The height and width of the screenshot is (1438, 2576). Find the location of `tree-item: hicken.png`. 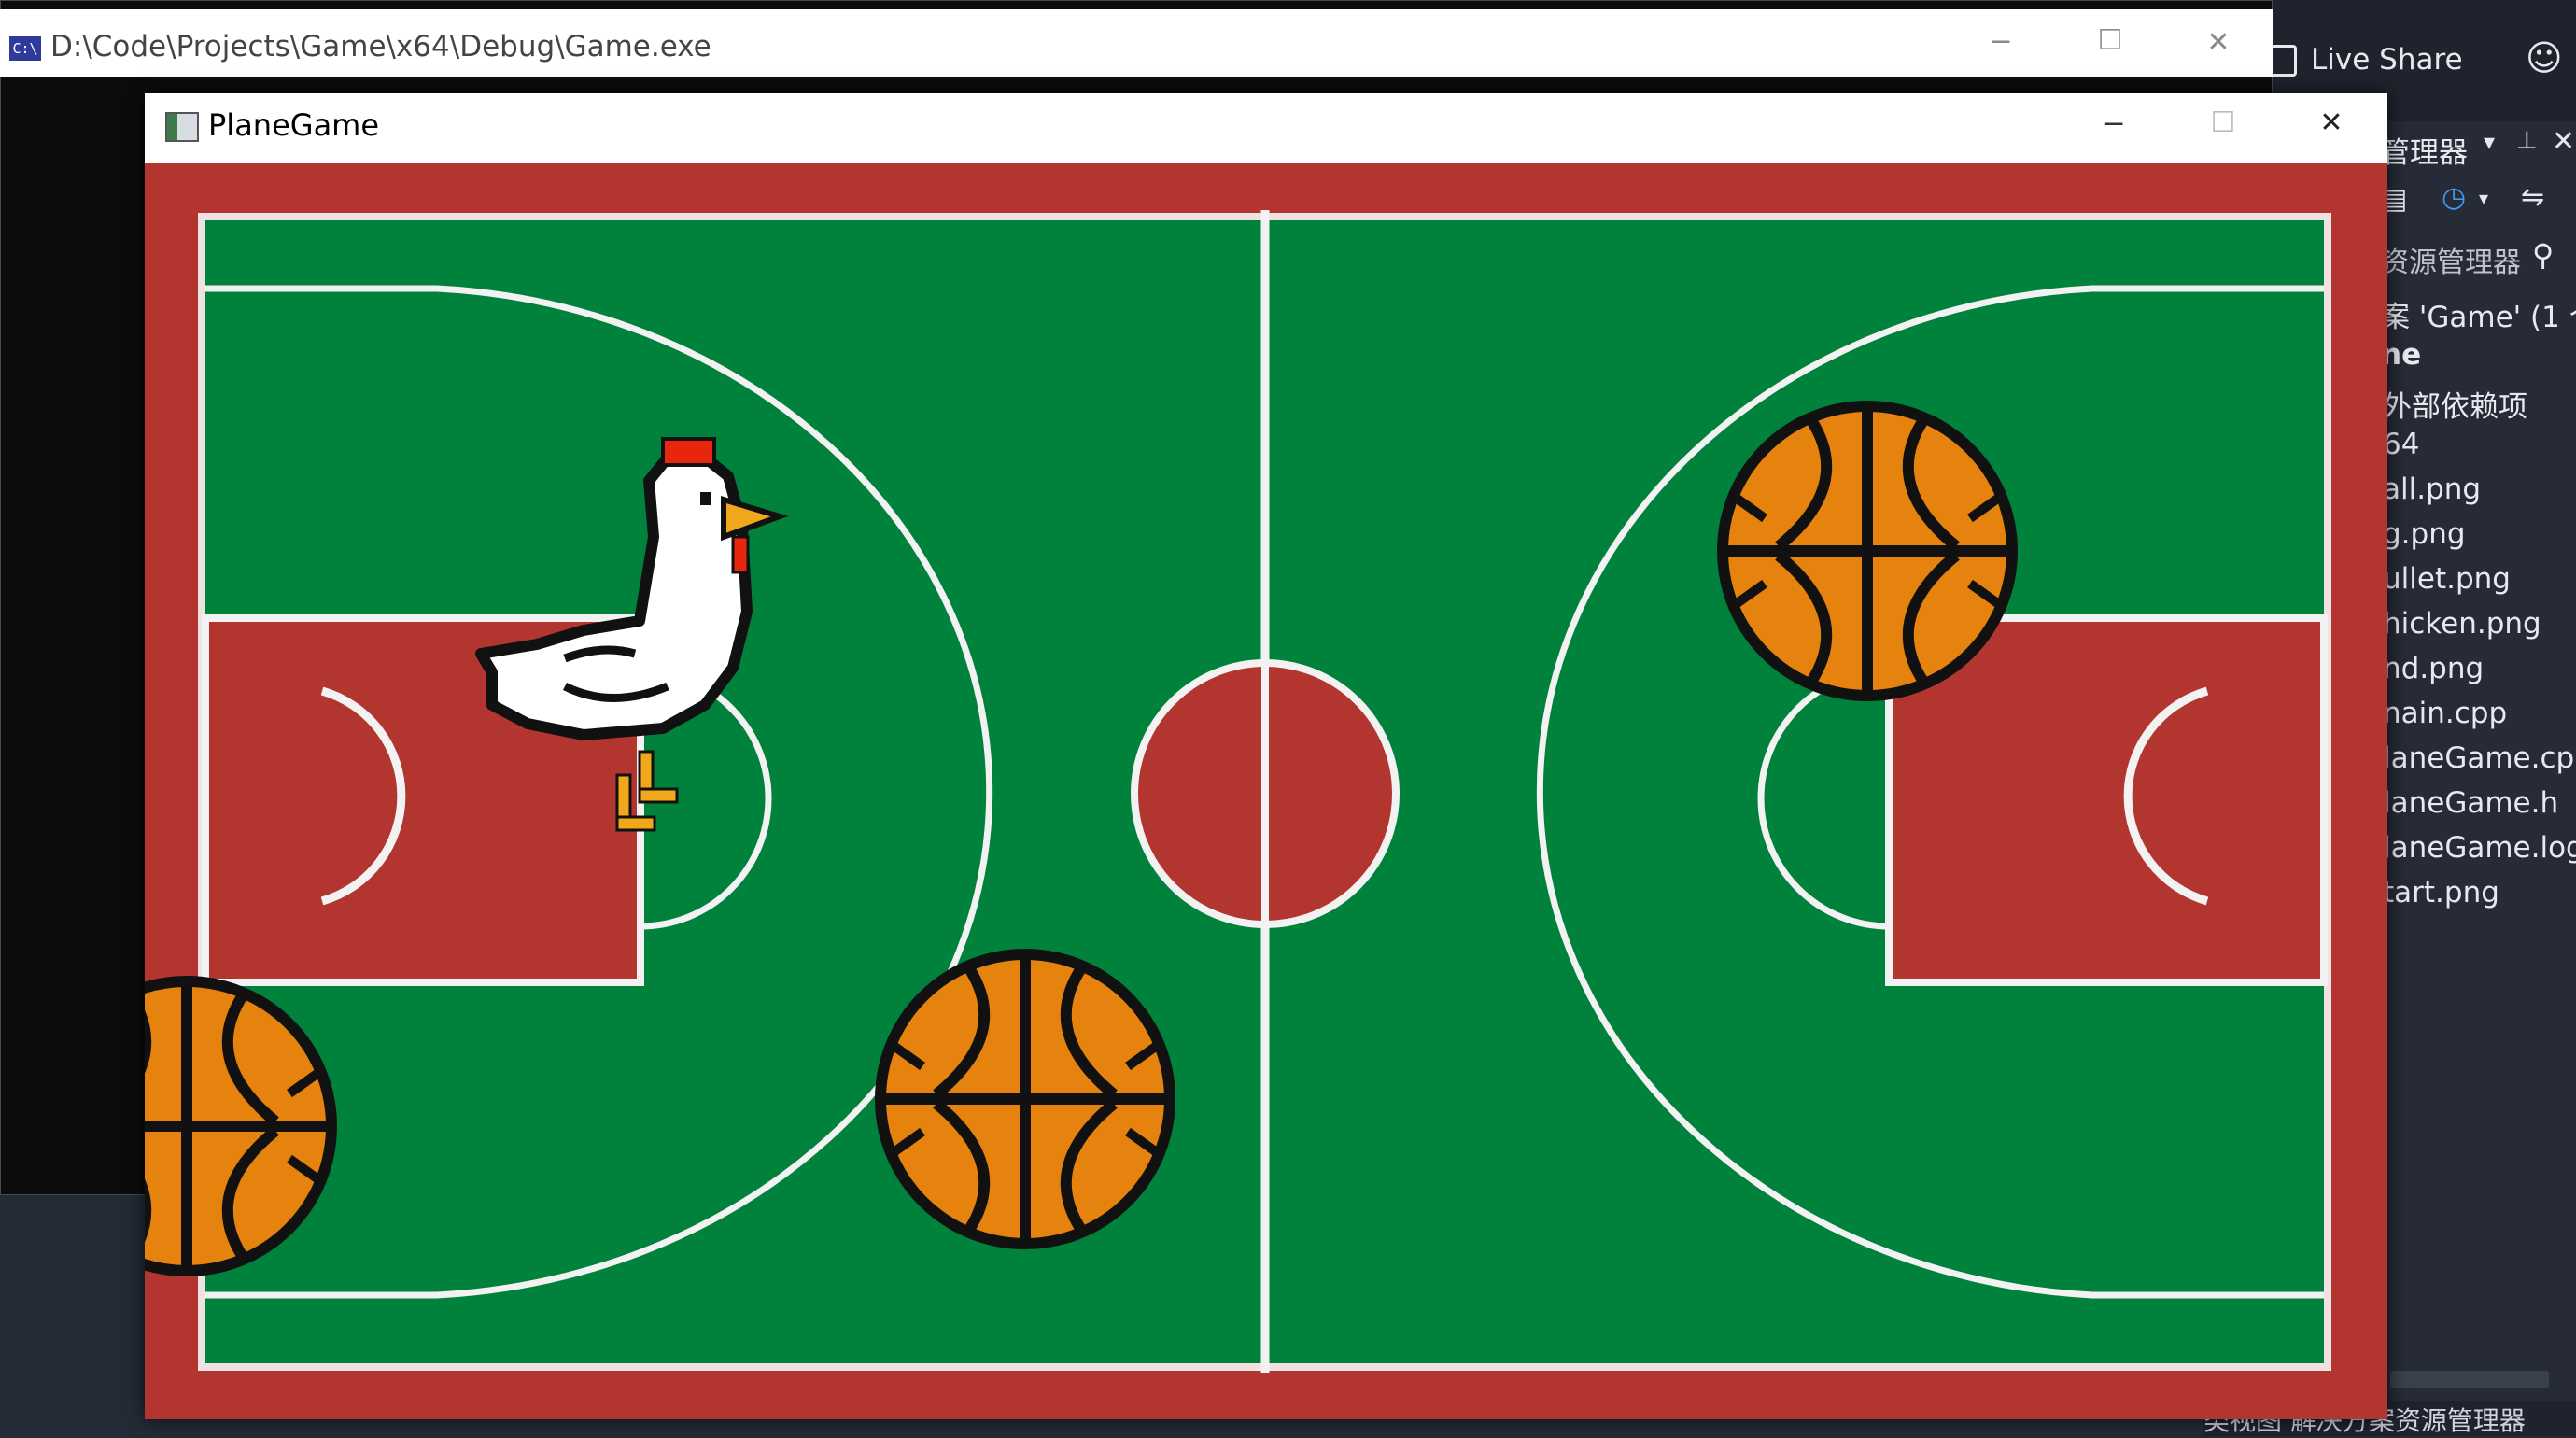

tree-item: hicken.png is located at coordinates (2479, 629).